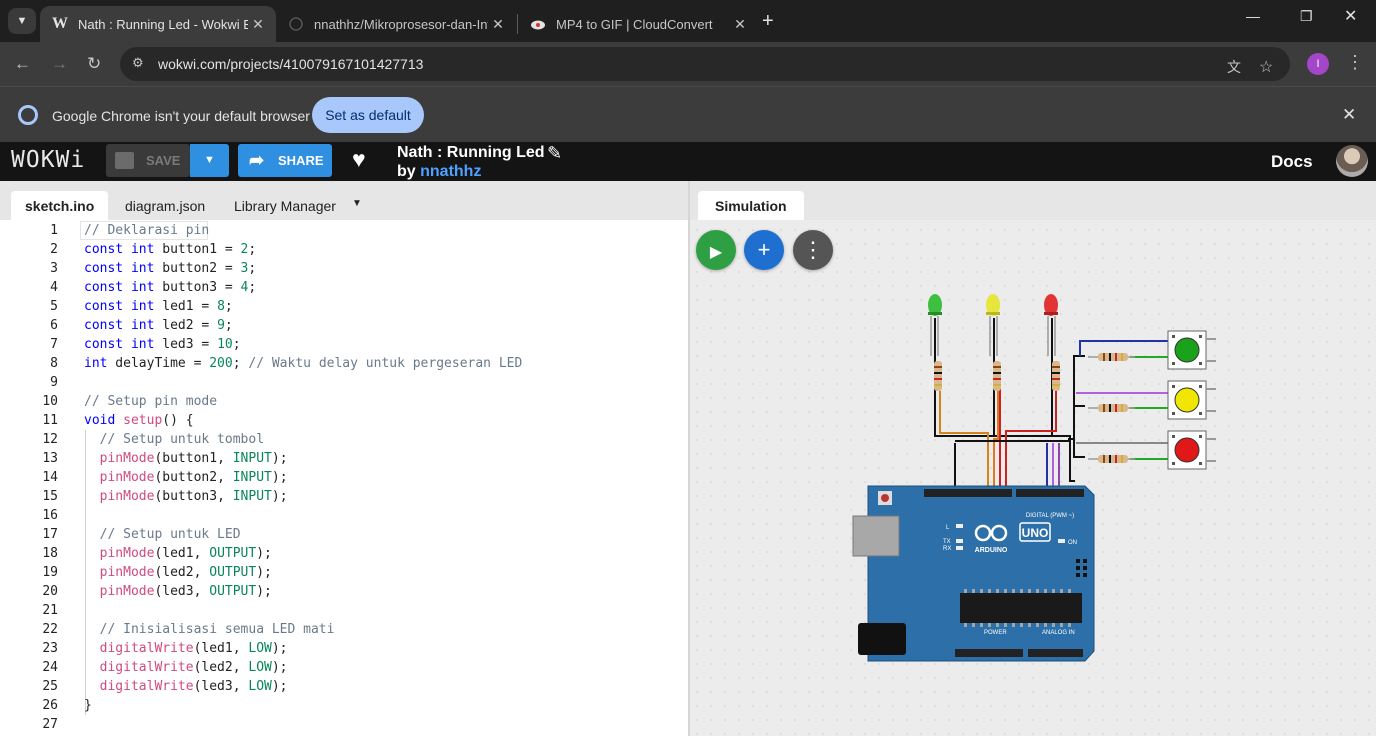 The width and height of the screenshot is (1376, 736). Describe the element at coordinates (209, 160) in the screenshot. I see `save-dropdown-button: ▼` at that location.